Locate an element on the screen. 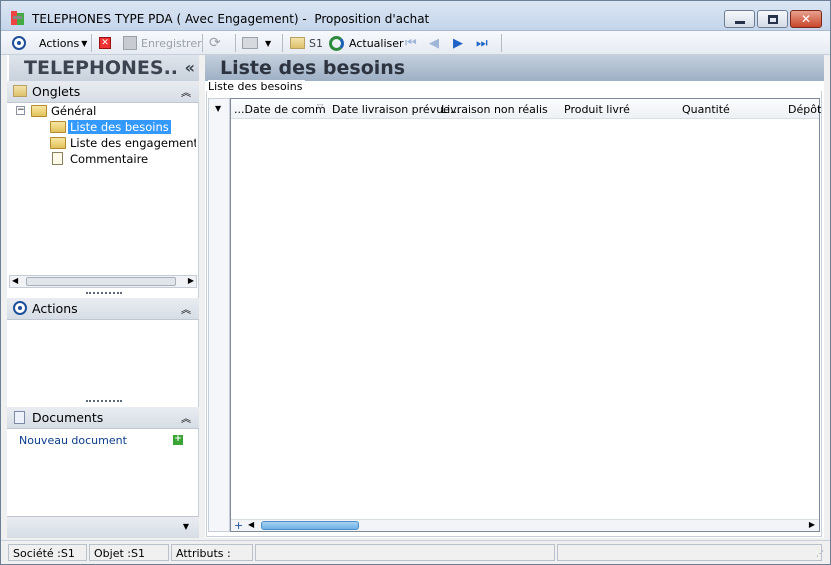 Image resolution: width=831 pixels, height=565 pixels. last-record-icon: ⏭ is located at coordinates (482, 43).